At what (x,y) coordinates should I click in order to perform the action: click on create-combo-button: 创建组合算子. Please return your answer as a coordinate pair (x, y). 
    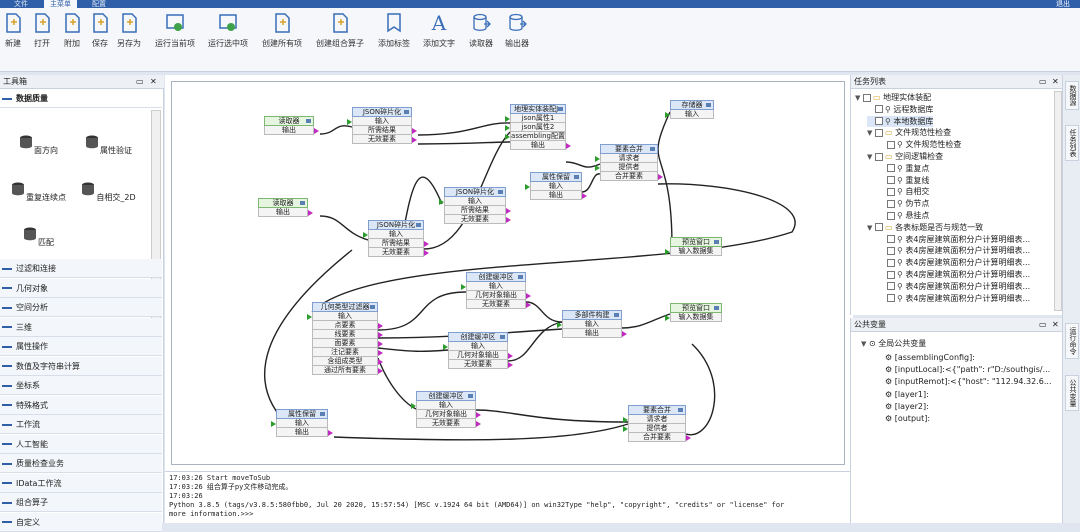
    Looking at the image, I should click on (340, 37).